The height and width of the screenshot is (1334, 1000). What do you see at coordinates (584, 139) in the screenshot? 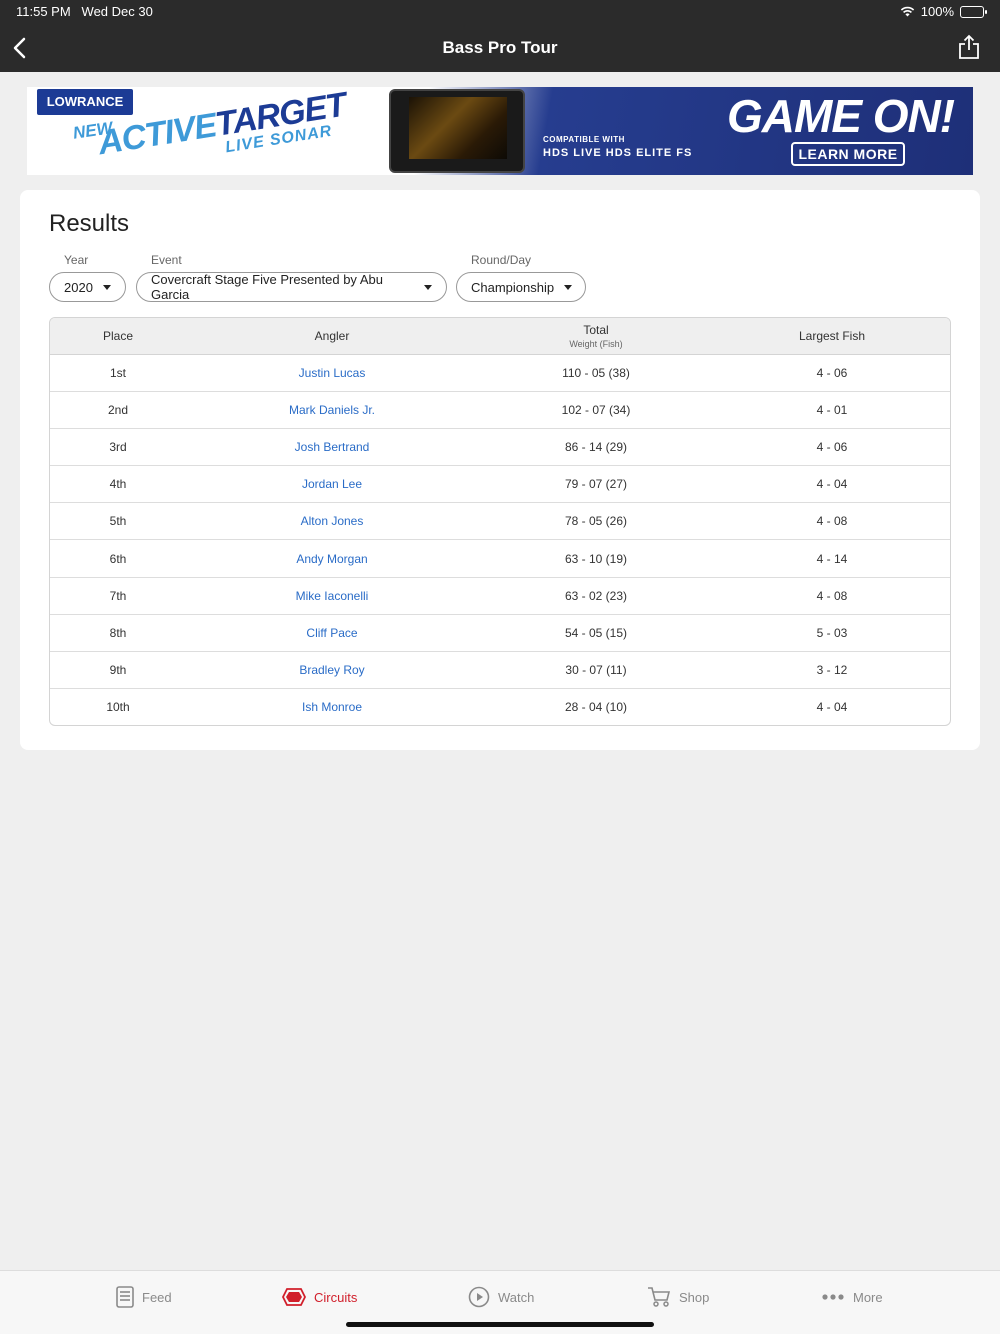
I see `ad-compatible-label: COMPATIBLE WITH` at bounding box center [584, 139].